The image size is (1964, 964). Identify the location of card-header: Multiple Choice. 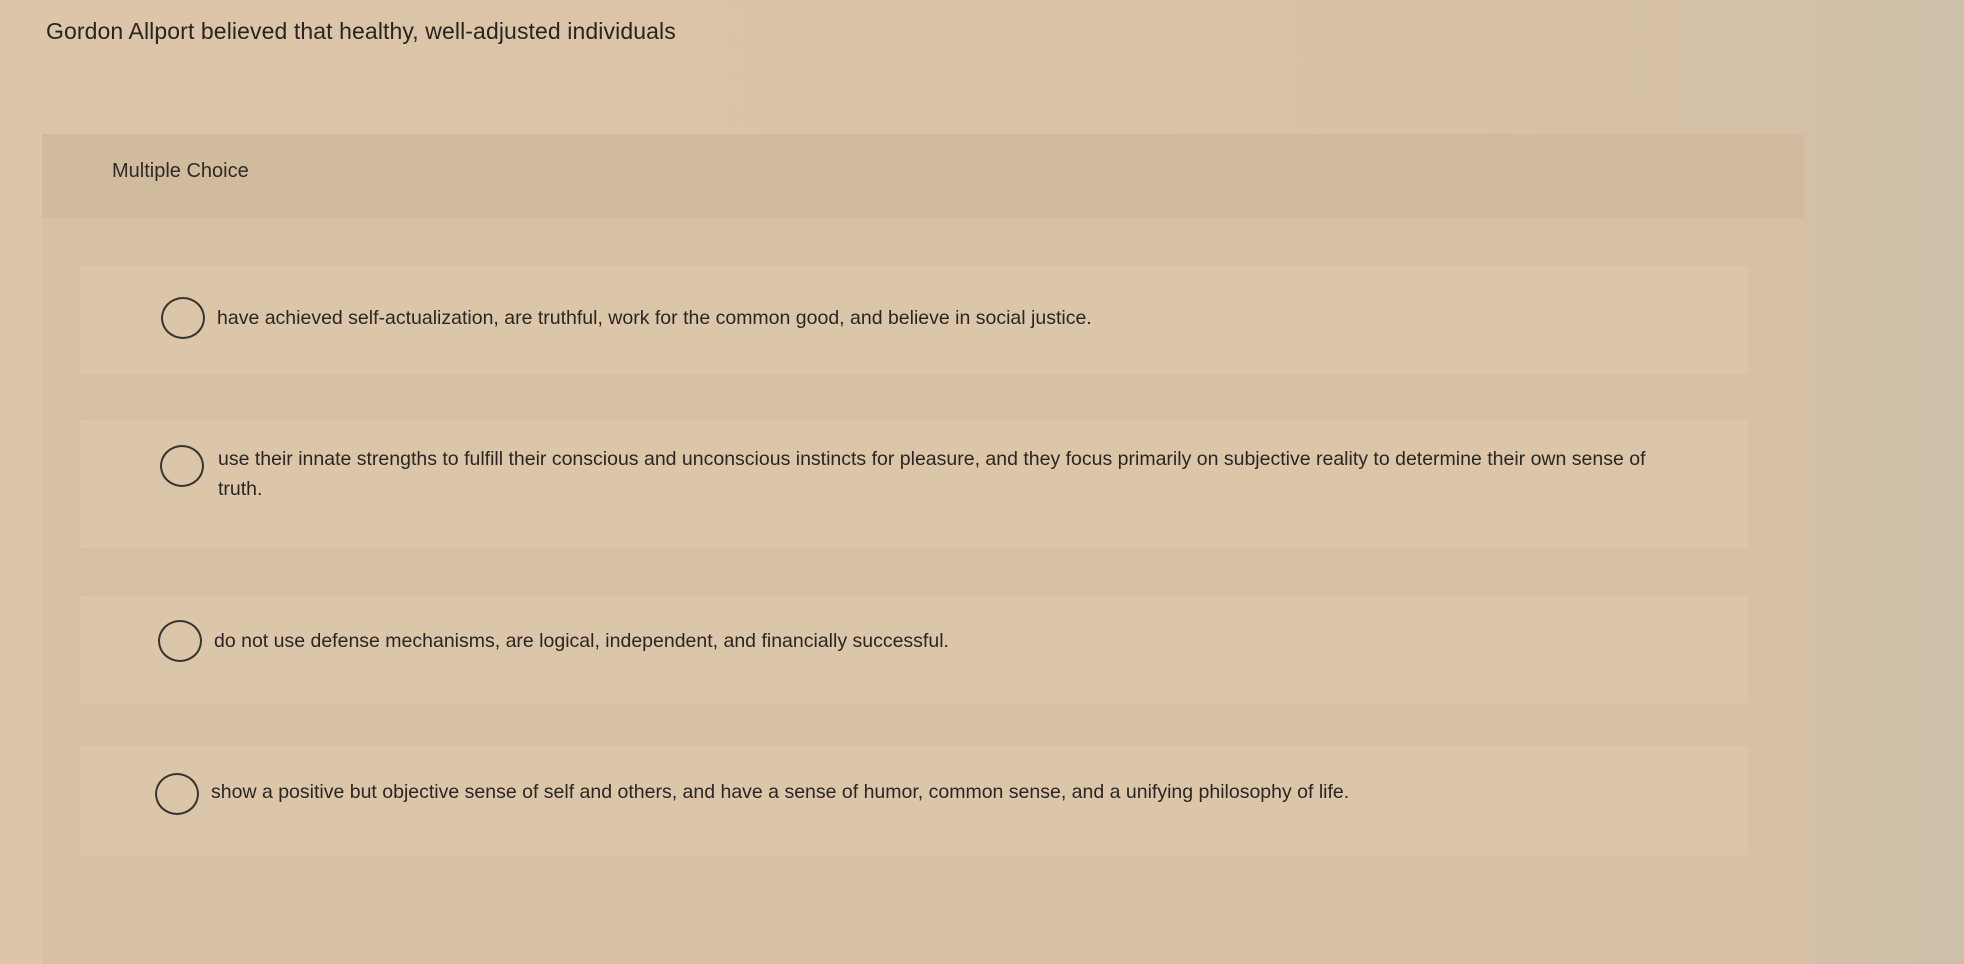
(923, 176).